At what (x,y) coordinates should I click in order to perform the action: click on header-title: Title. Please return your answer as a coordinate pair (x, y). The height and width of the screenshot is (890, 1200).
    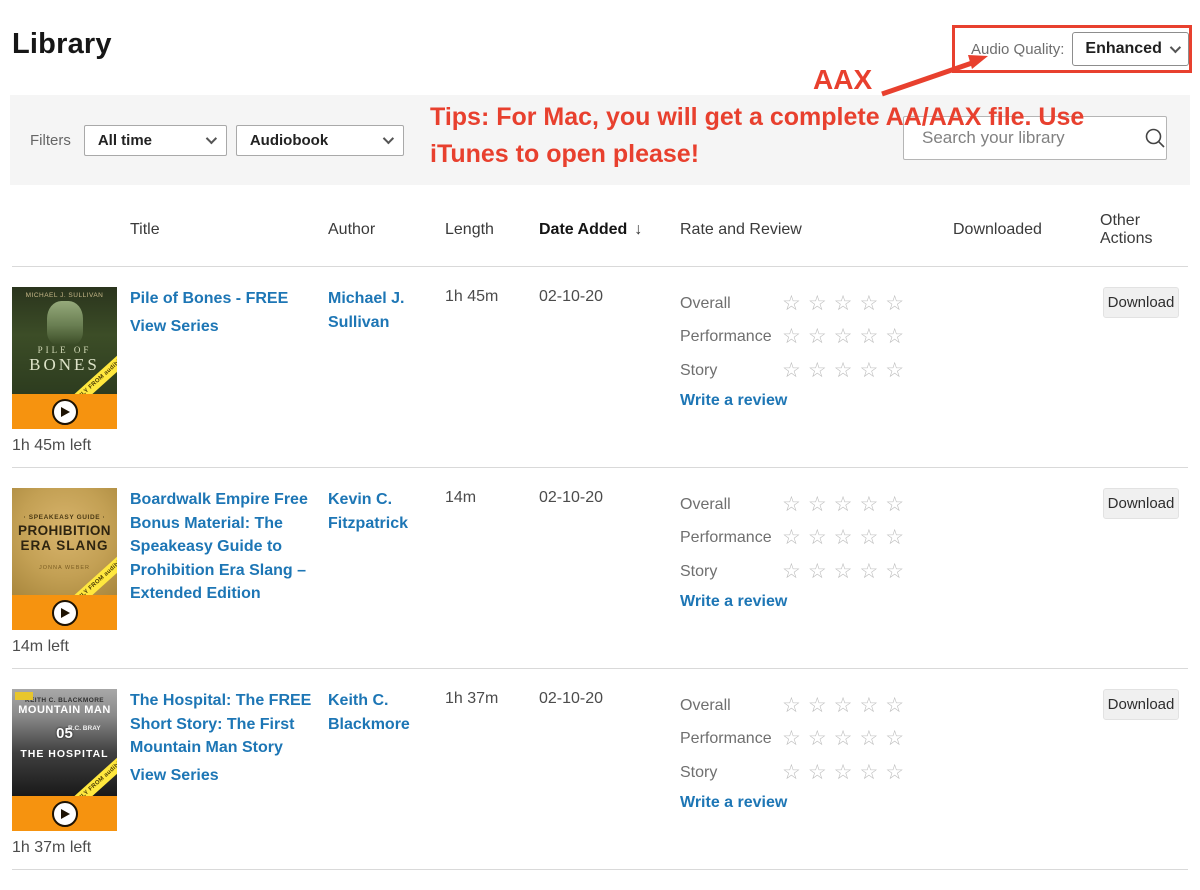
    Looking at the image, I should click on (145, 229).